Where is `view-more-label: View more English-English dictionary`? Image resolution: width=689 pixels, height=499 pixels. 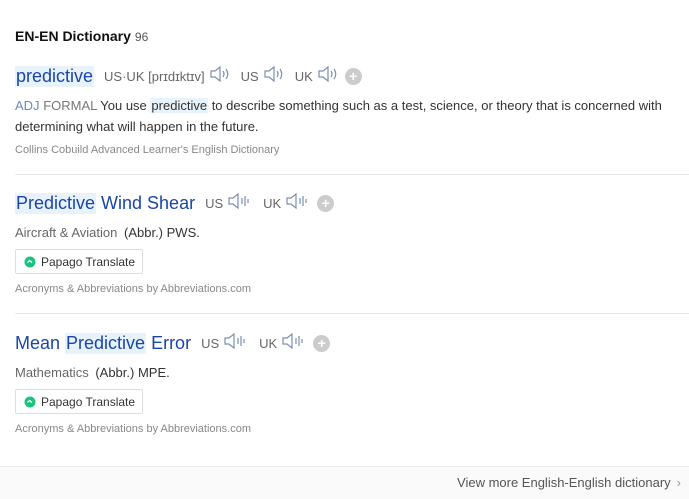
view-more-label: View more English-English dictionary is located at coordinates (564, 482).